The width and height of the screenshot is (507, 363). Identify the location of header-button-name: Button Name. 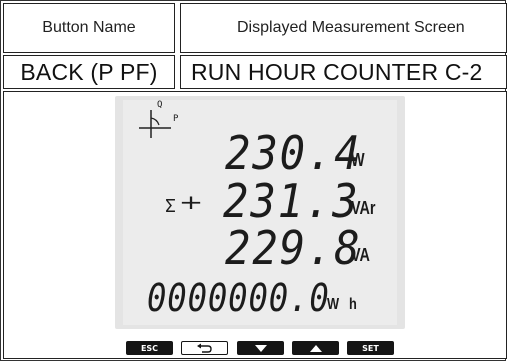
(89, 27).